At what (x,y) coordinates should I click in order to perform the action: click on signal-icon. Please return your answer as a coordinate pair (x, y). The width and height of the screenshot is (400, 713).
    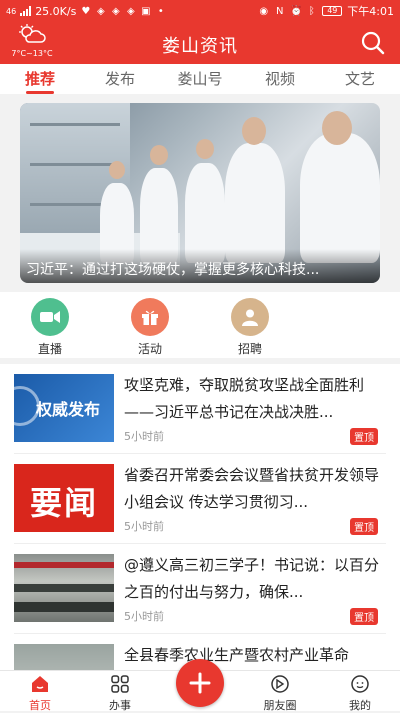
    Looking at the image, I should click on (26, 11).